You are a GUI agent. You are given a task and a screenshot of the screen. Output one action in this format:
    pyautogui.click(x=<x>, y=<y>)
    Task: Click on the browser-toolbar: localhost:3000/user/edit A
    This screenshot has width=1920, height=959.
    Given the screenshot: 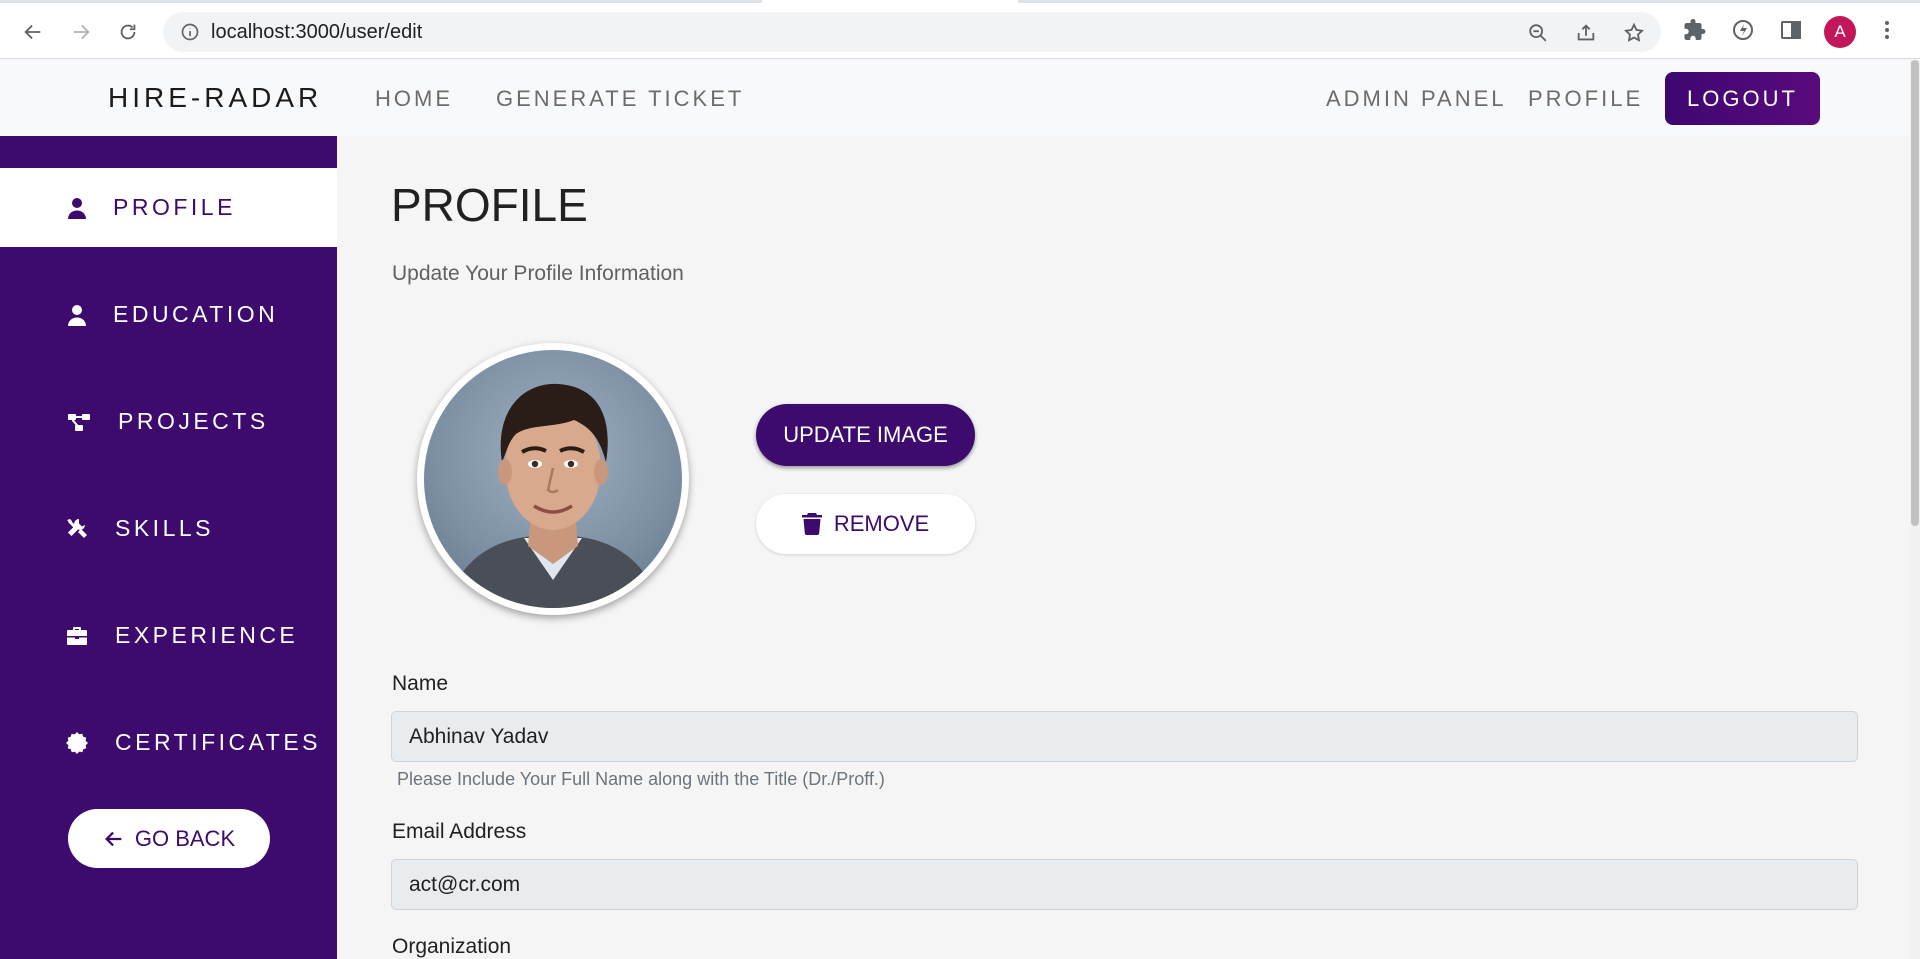 What is the action you would take?
    pyautogui.click(x=960, y=29)
    